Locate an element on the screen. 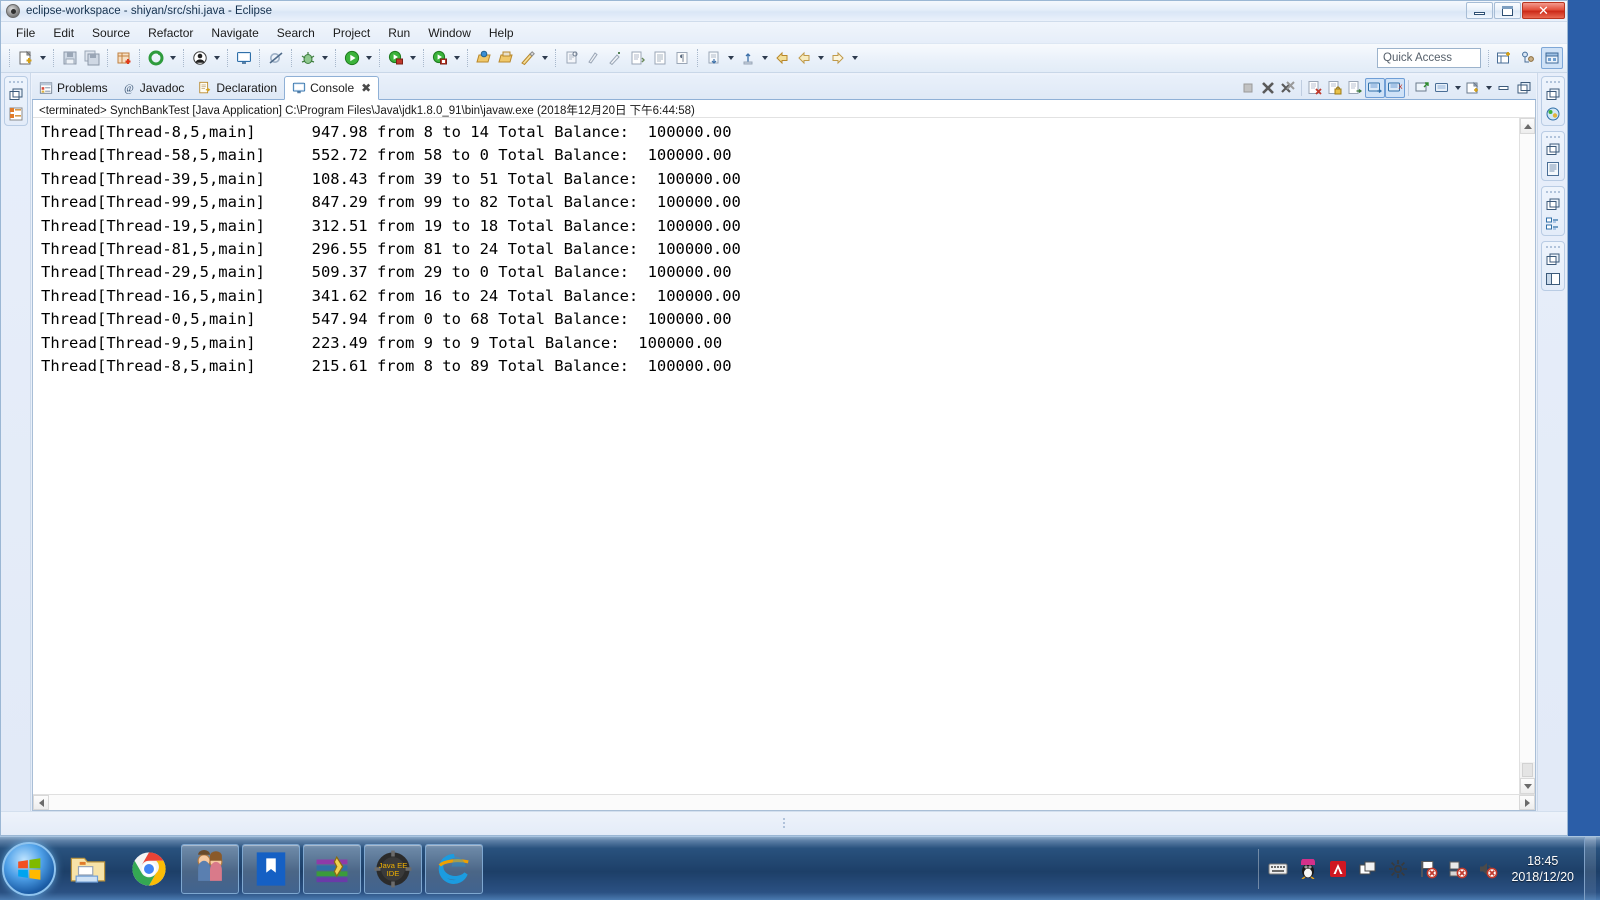 This screenshot has height=900, width=1600. annotation-button is located at coordinates (572, 58).